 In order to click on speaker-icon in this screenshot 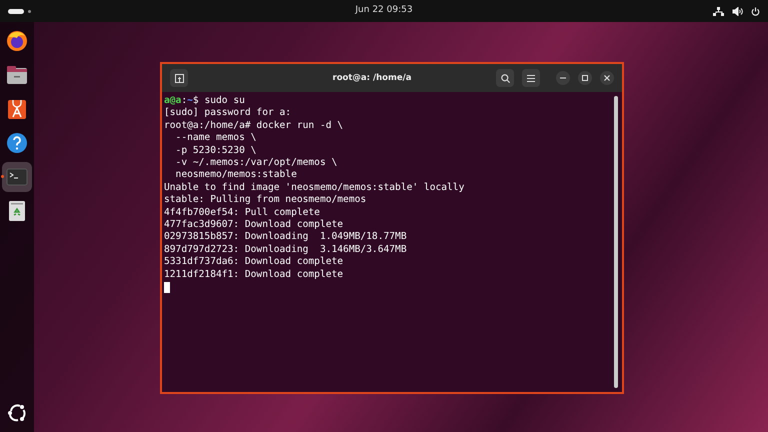, I will do `click(737, 11)`.